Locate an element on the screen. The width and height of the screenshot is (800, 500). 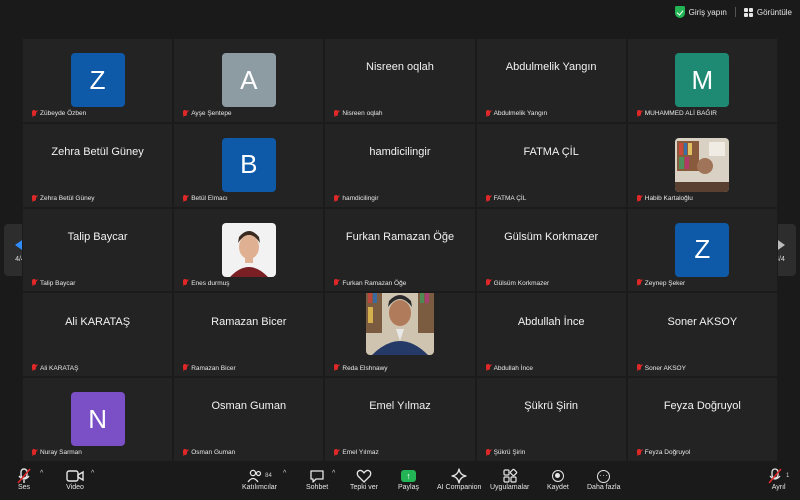
participant-display-name: Feyza Doğruyol is located at coordinates (702, 406).